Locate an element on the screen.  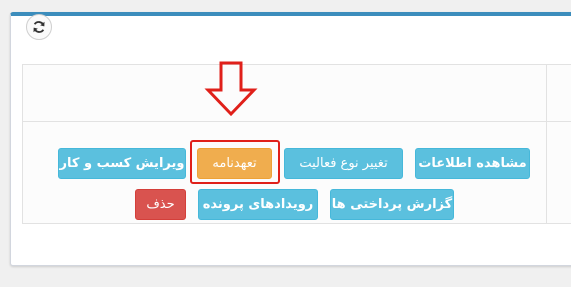
row-divider is located at coordinates (297, 121).